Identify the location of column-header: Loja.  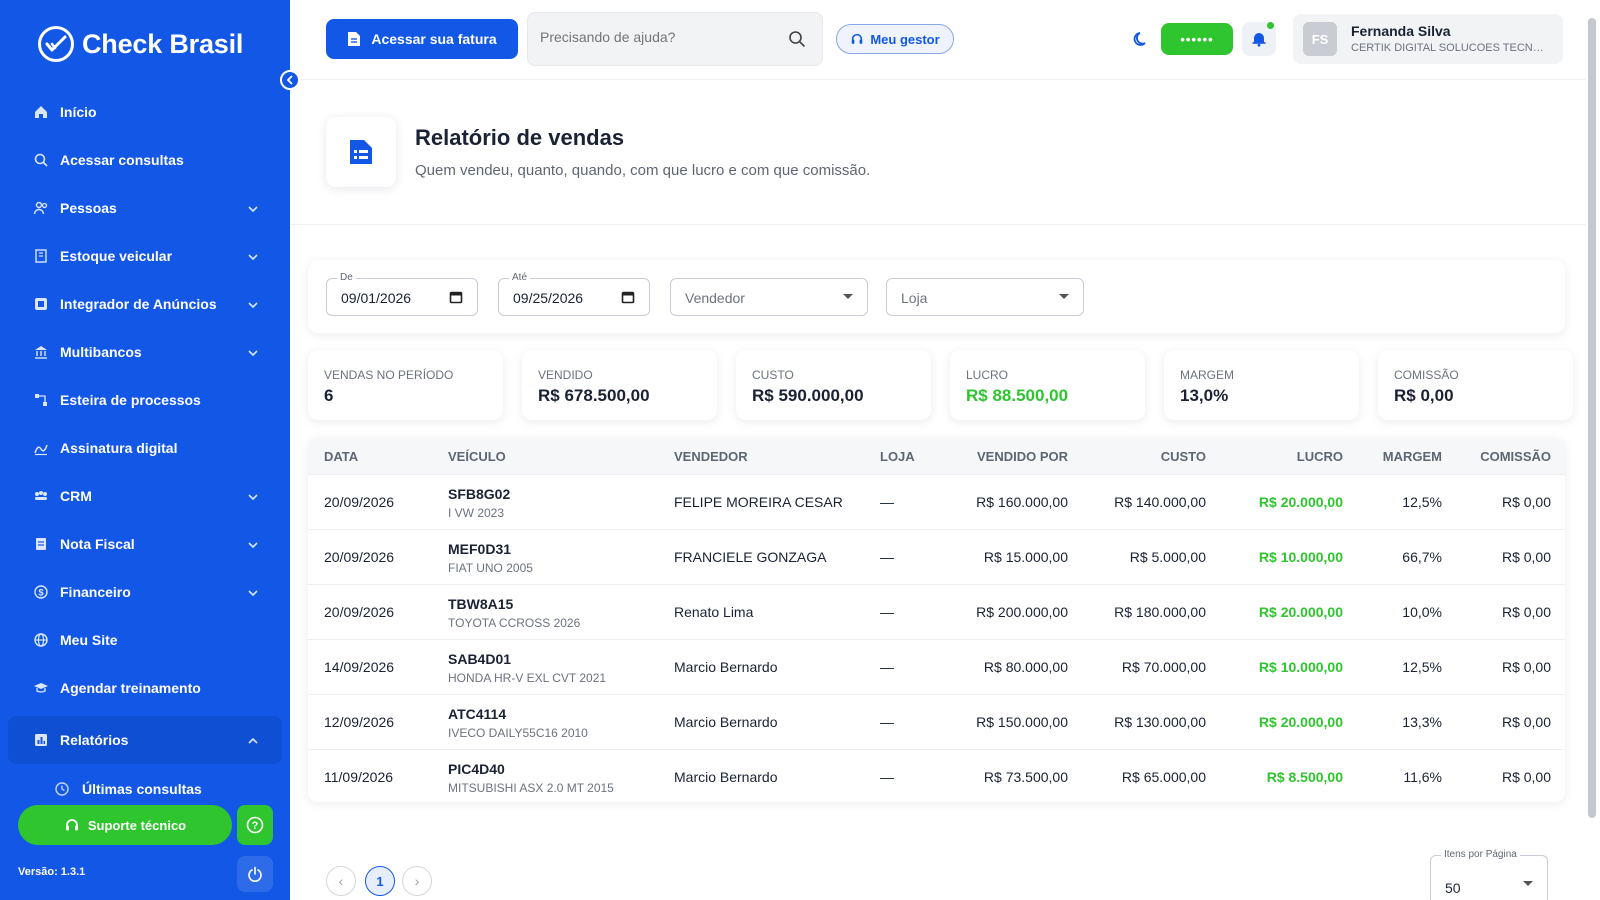
(897, 456).